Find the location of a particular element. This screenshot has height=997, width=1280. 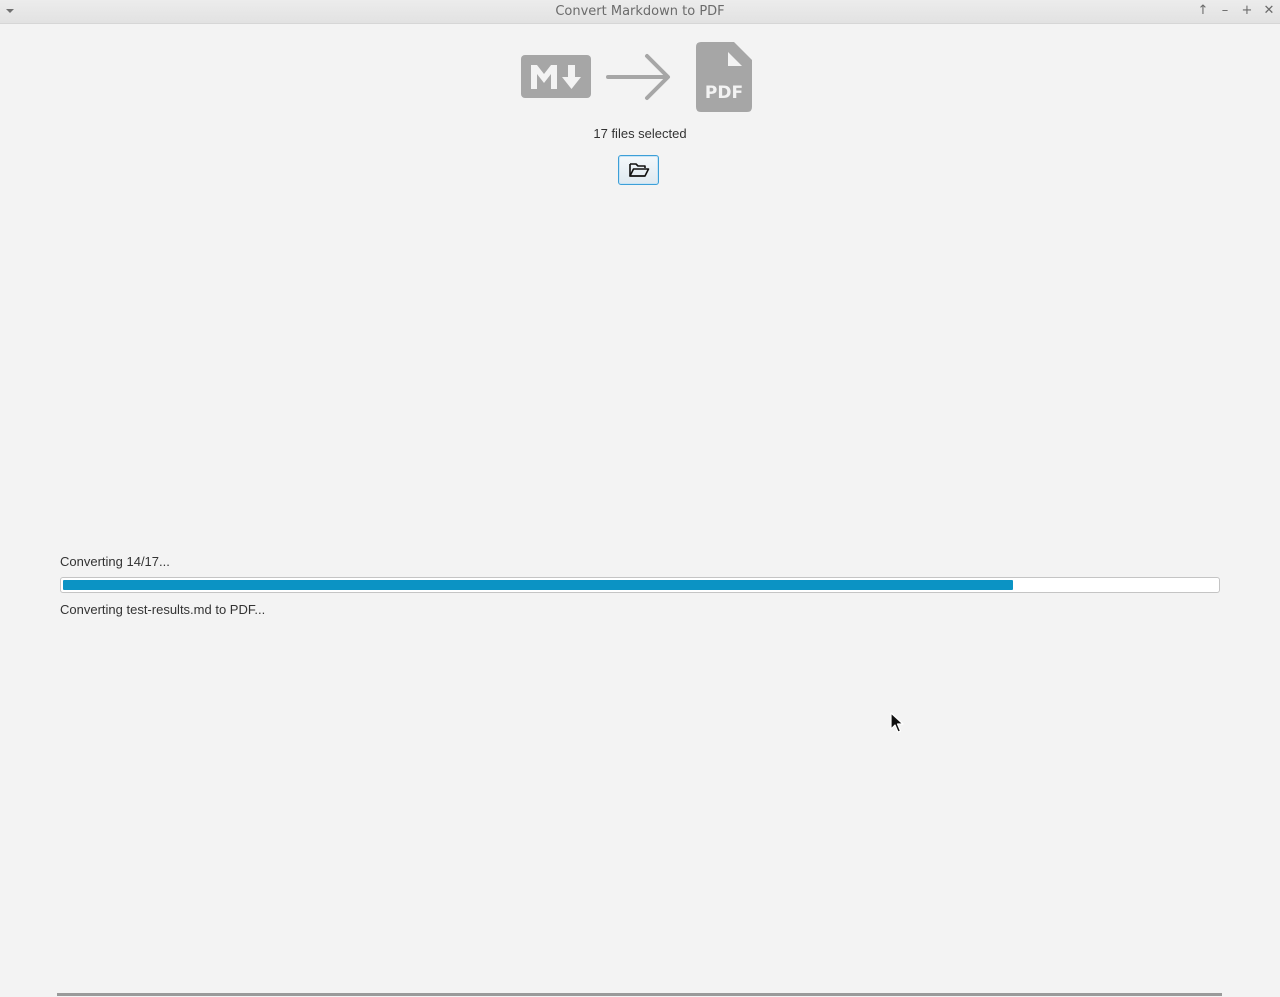

maximize-icon: + is located at coordinates (1247, 11).